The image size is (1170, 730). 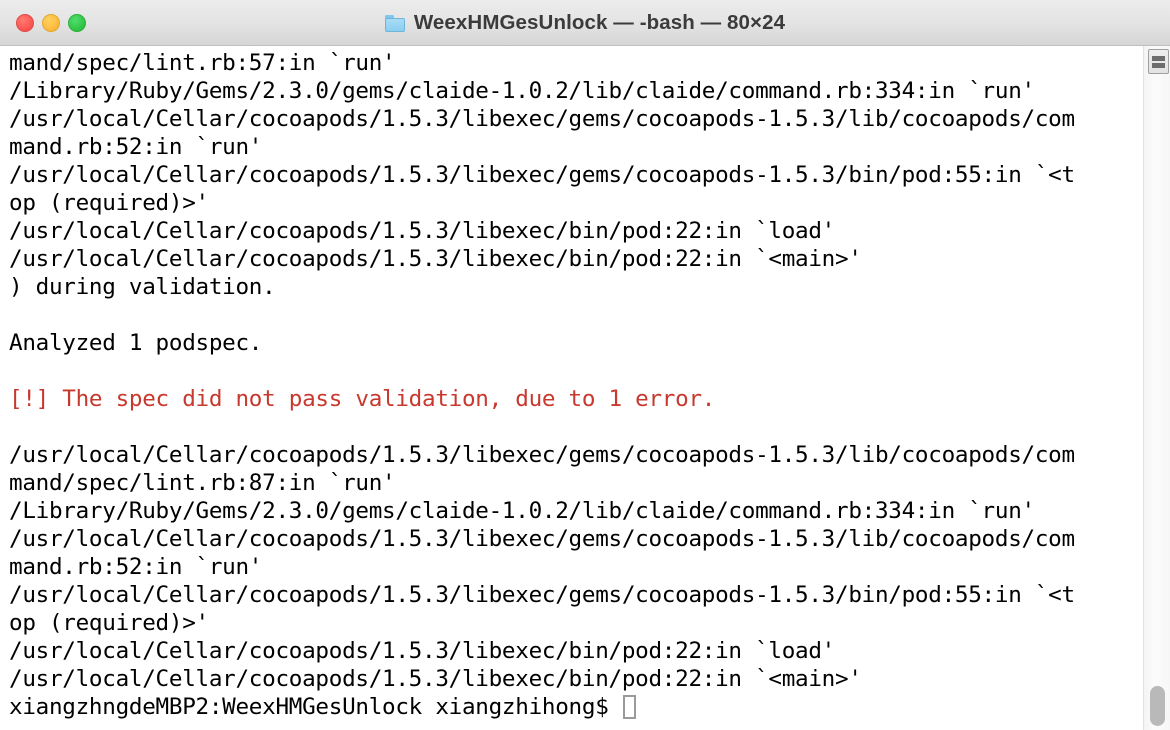 I want to click on terminal-line: ) during validation., so click(x=142, y=287).